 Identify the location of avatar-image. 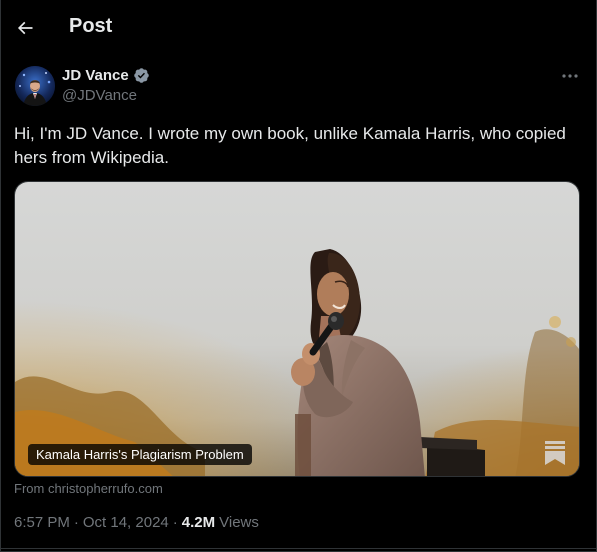
(35, 86).